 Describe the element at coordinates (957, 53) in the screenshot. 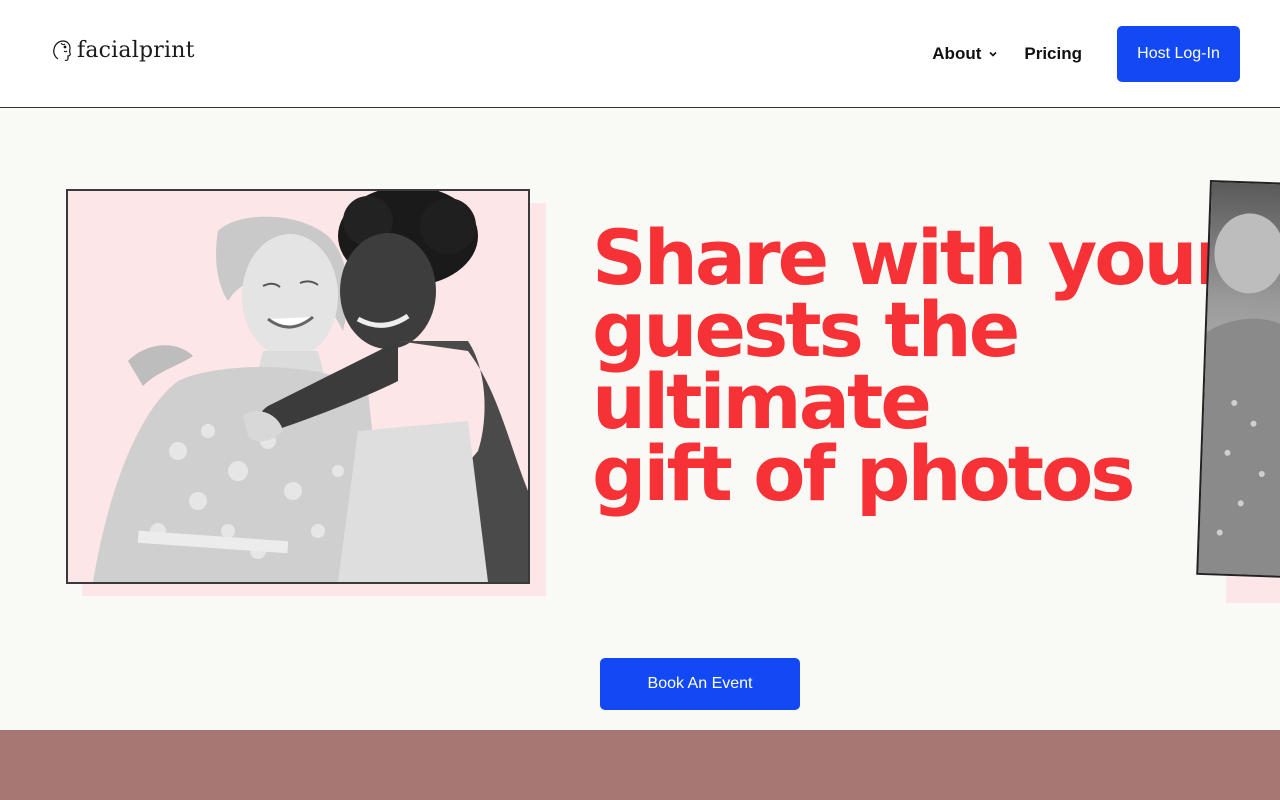

I see `nav-about-label: About` at that location.